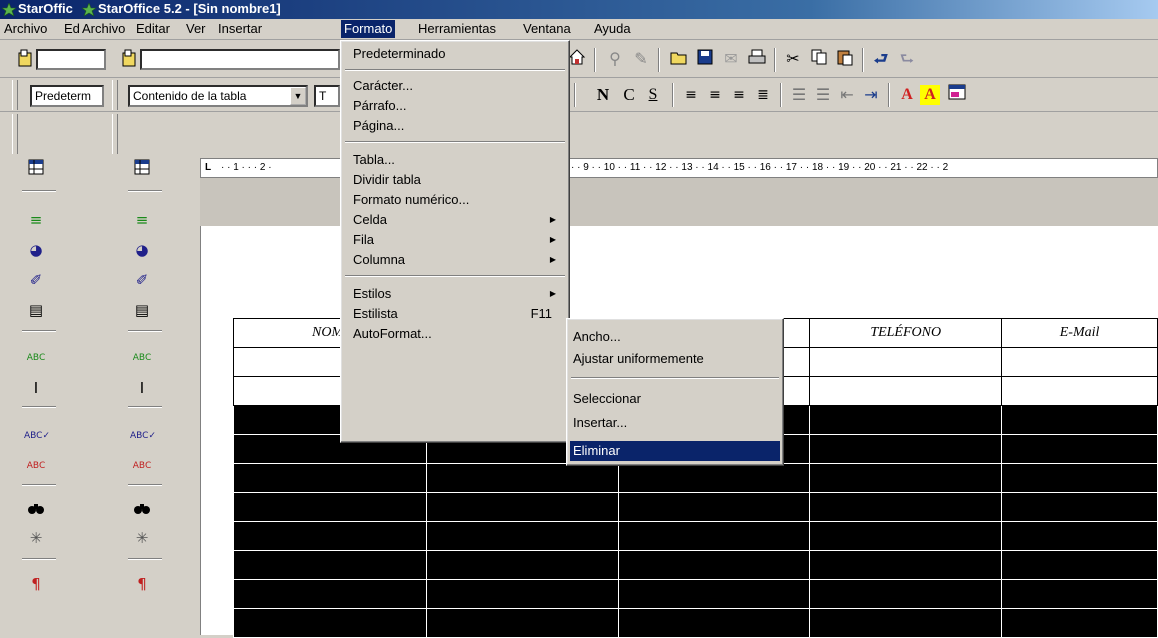 The image size is (1158, 638). Describe the element at coordinates (763, 95) in the screenshot. I see `justify-icon: ≣` at that location.